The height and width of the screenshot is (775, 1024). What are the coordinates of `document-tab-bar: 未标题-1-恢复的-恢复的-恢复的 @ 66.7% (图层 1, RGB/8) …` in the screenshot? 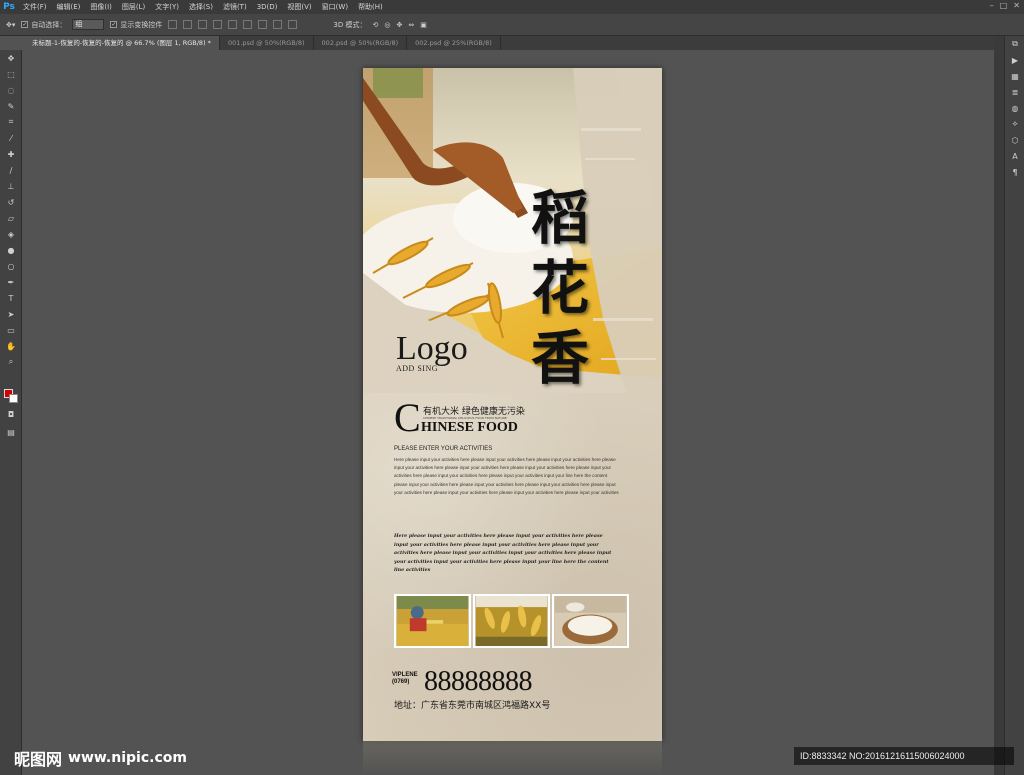 It's located at (509, 43).